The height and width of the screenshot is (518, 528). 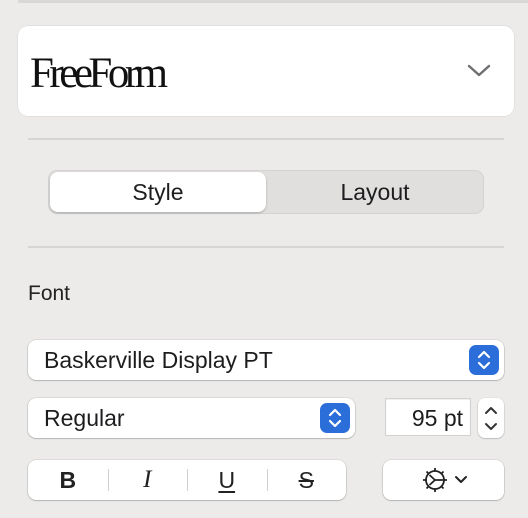 I want to click on advanced-options-button, so click(x=443, y=480).